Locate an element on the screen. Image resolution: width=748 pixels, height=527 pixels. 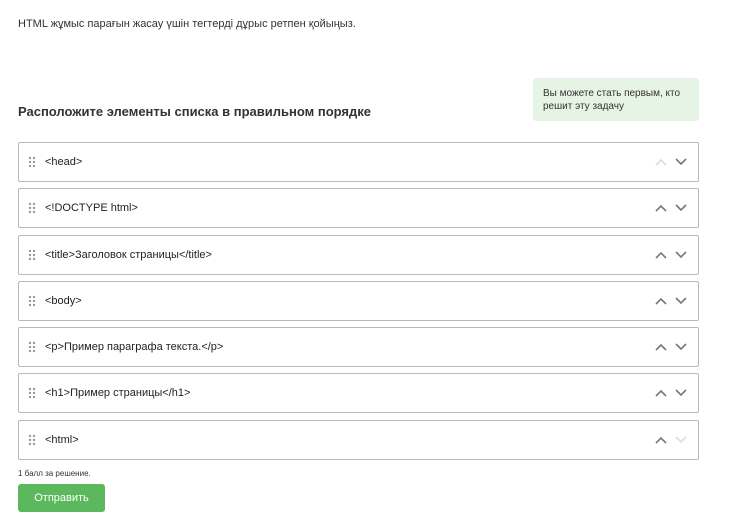
points-note: 1 балл за решение. is located at coordinates (54, 473).